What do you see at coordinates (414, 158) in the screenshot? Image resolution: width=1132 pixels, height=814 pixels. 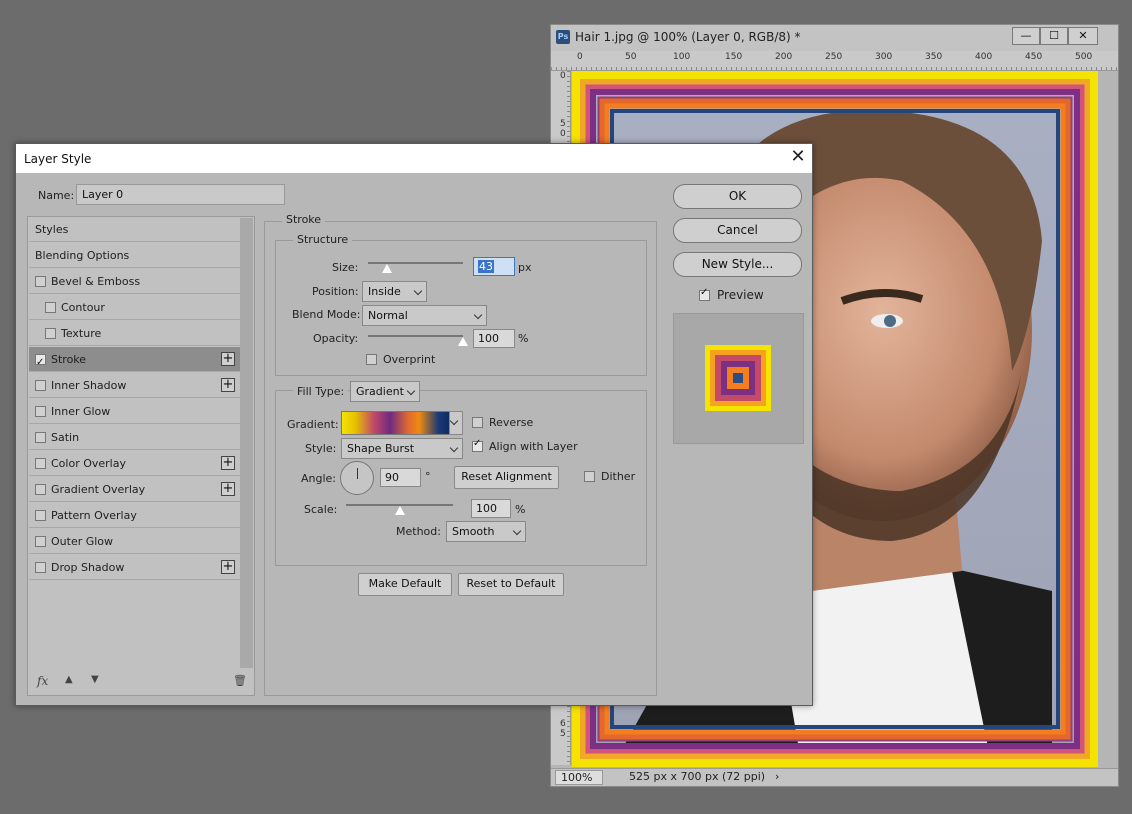 I see `dialog-titlebar: Layer Style ✕` at bounding box center [414, 158].